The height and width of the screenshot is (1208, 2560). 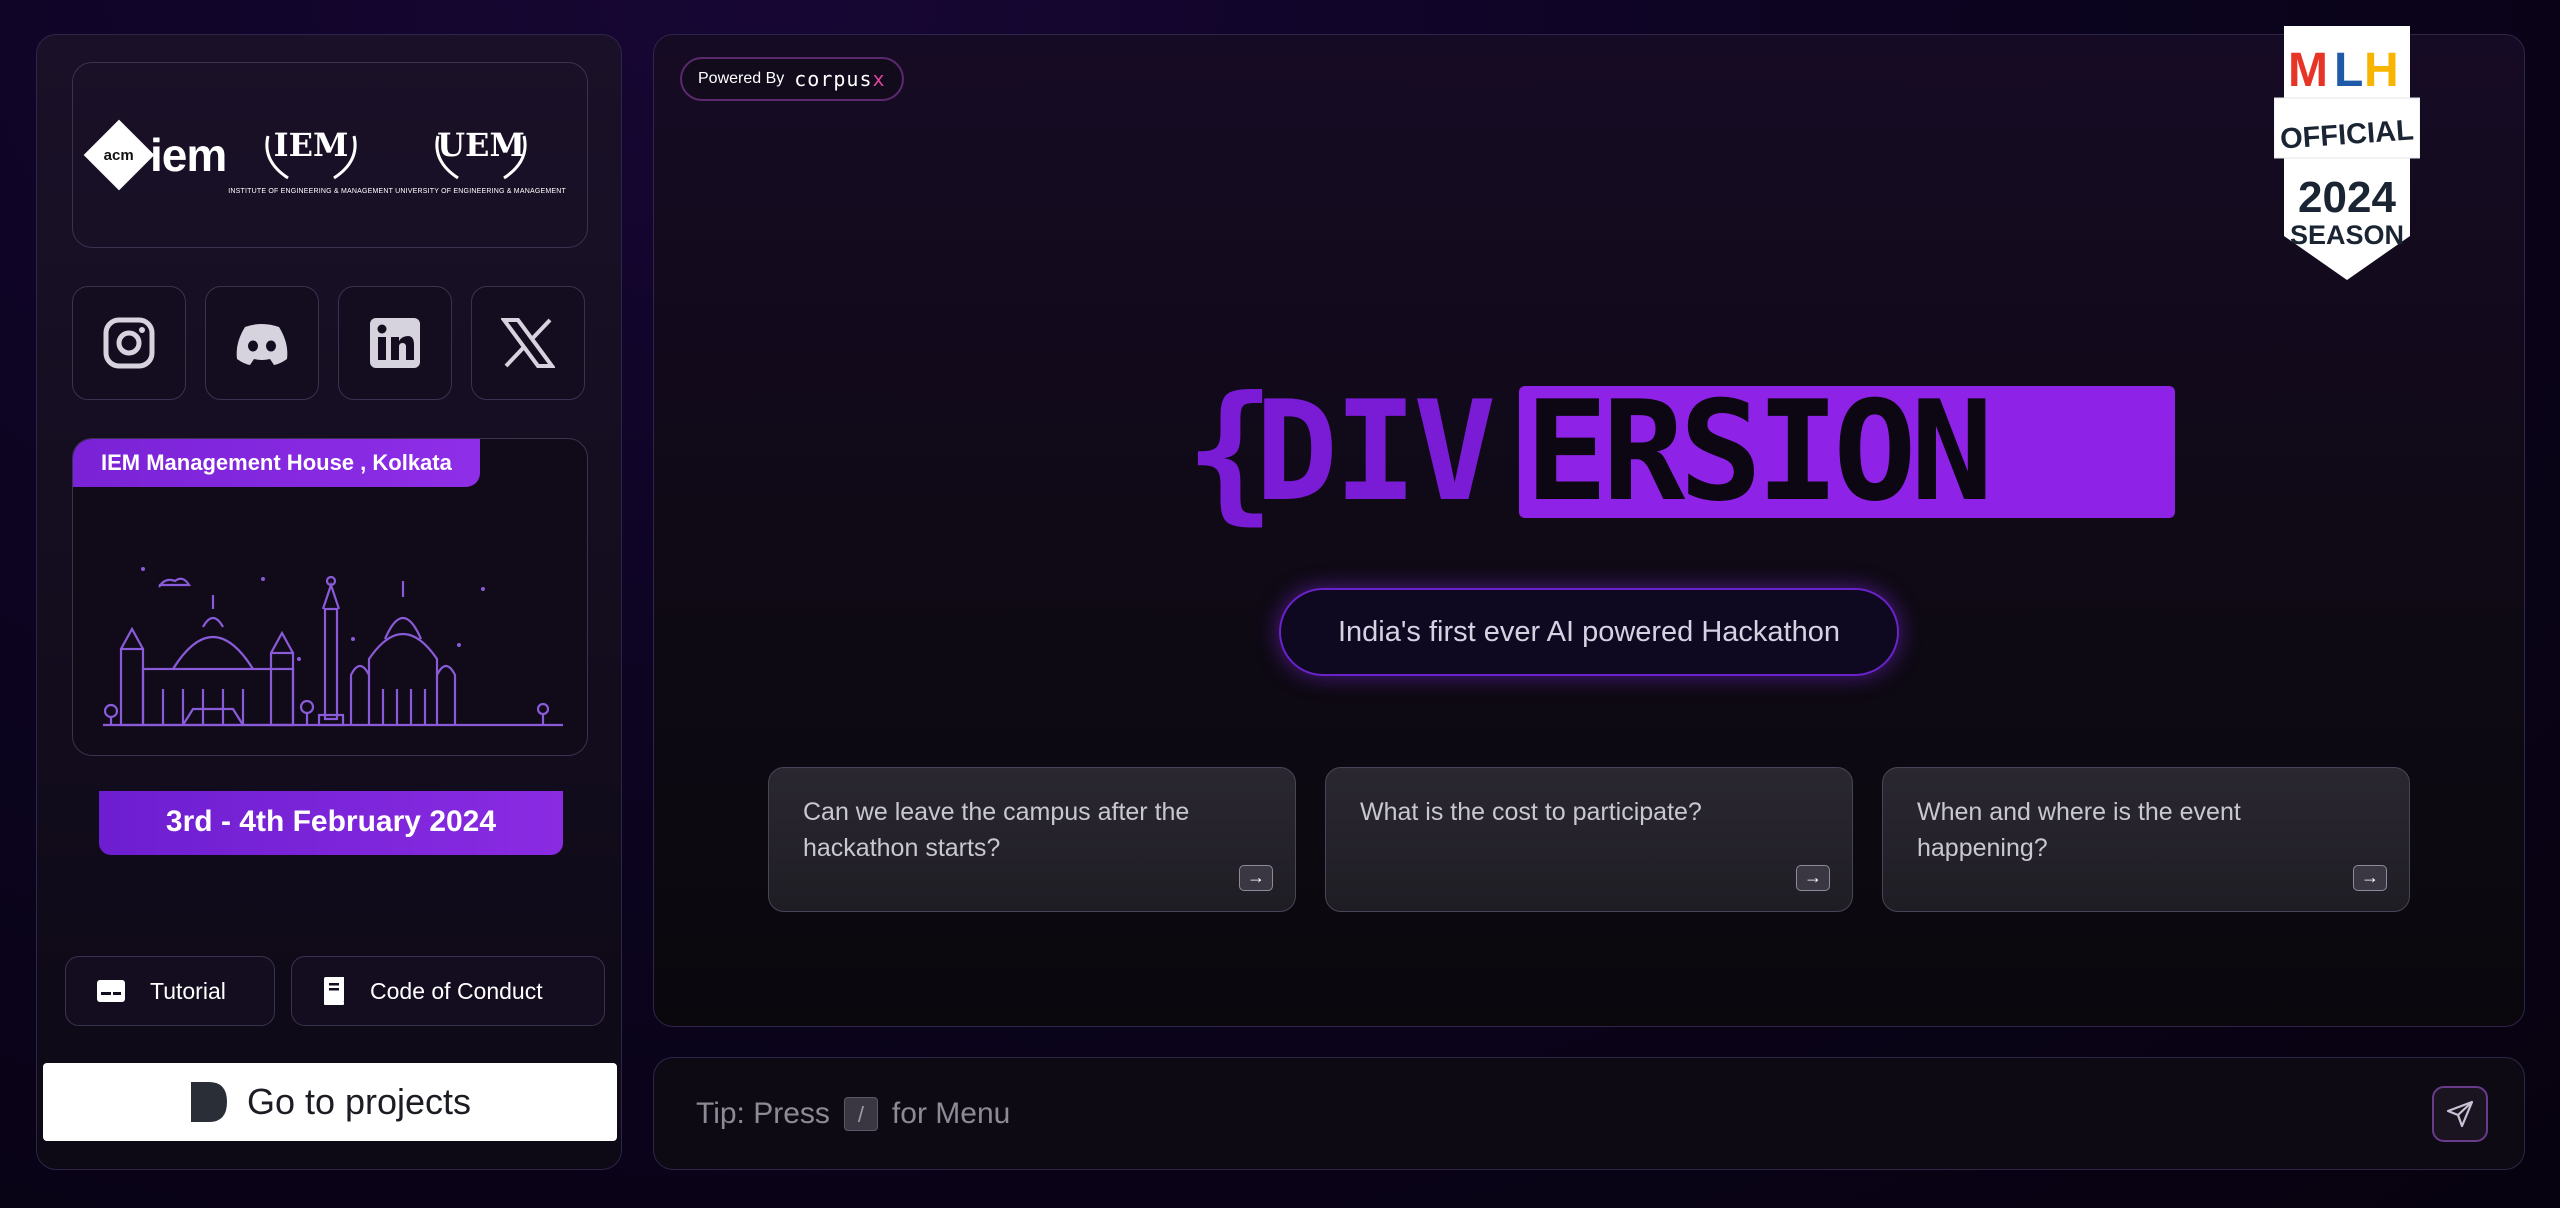 I want to click on go-to-projects-button: Go to projects, so click(x=330, y=1102).